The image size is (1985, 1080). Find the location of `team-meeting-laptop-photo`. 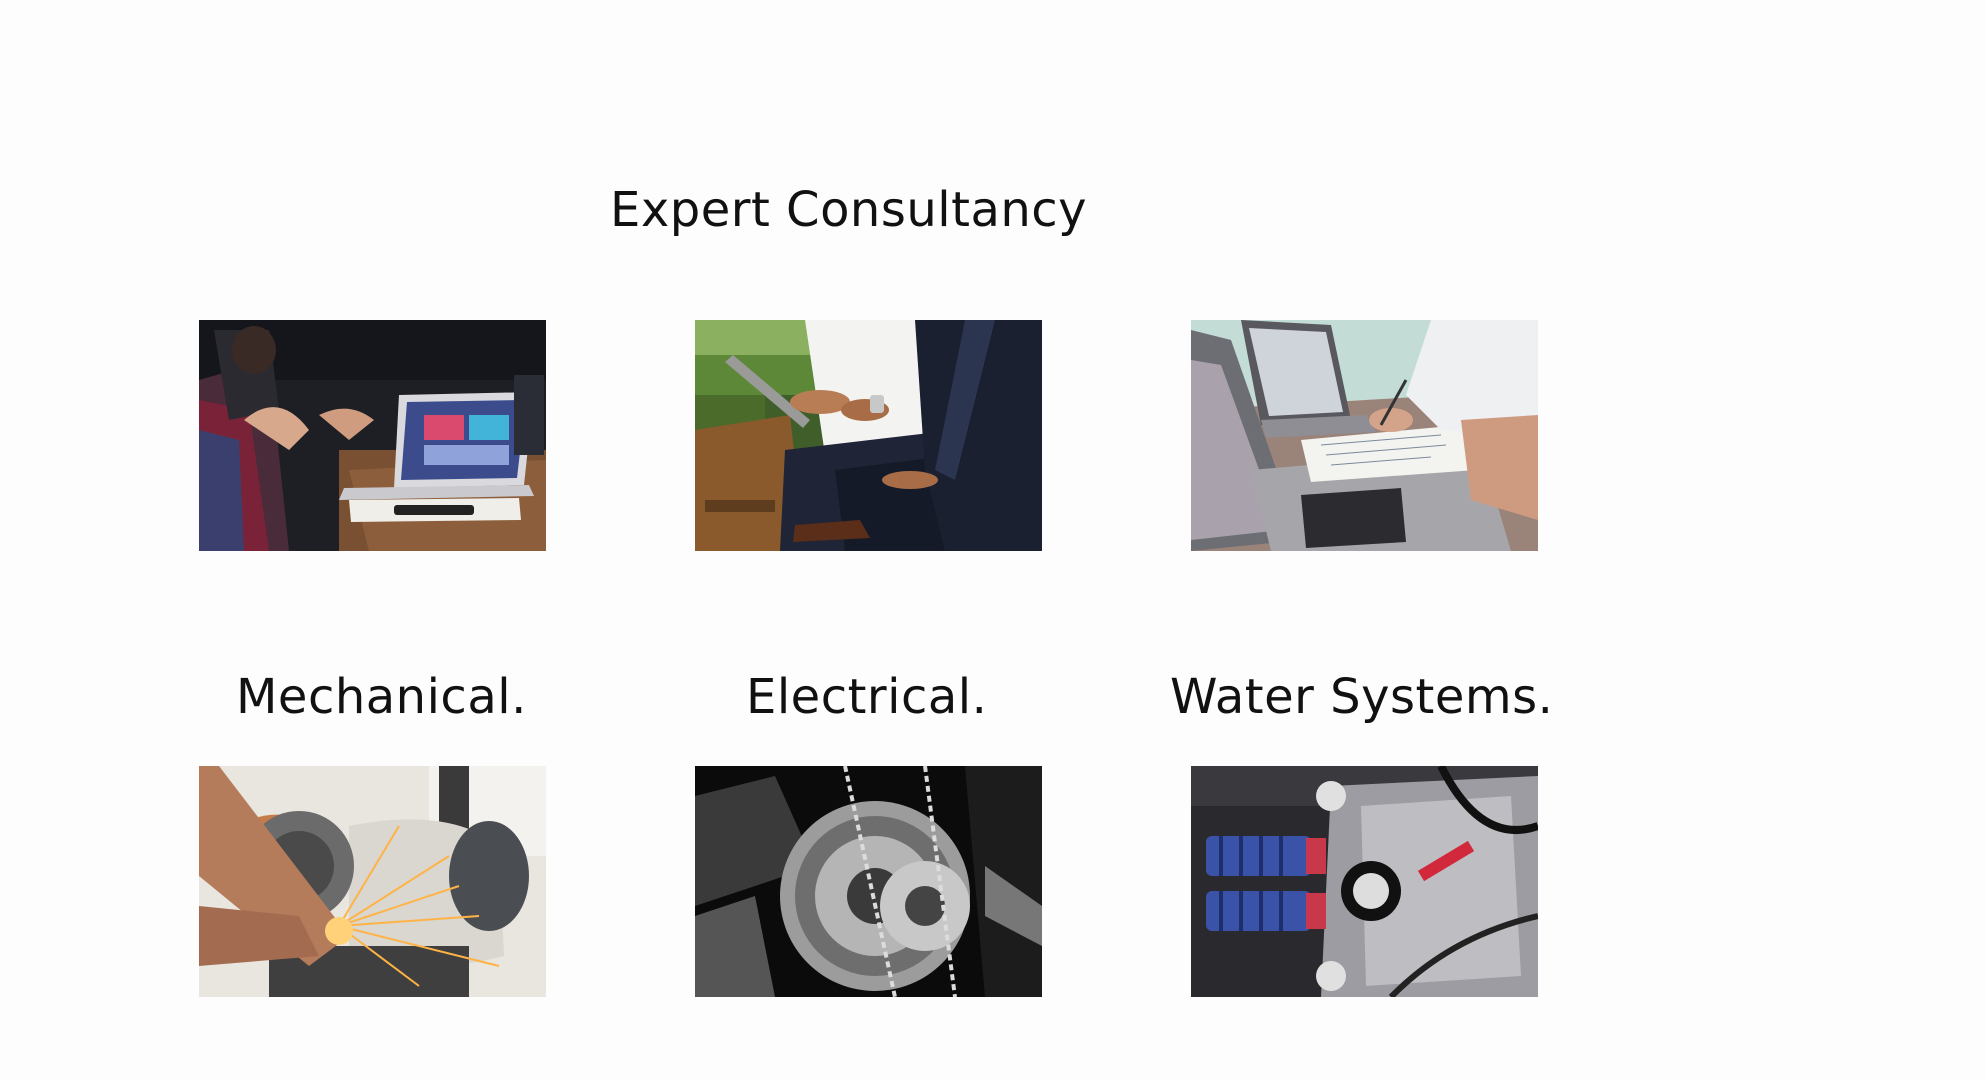

team-meeting-laptop-photo is located at coordinates (372, 435).